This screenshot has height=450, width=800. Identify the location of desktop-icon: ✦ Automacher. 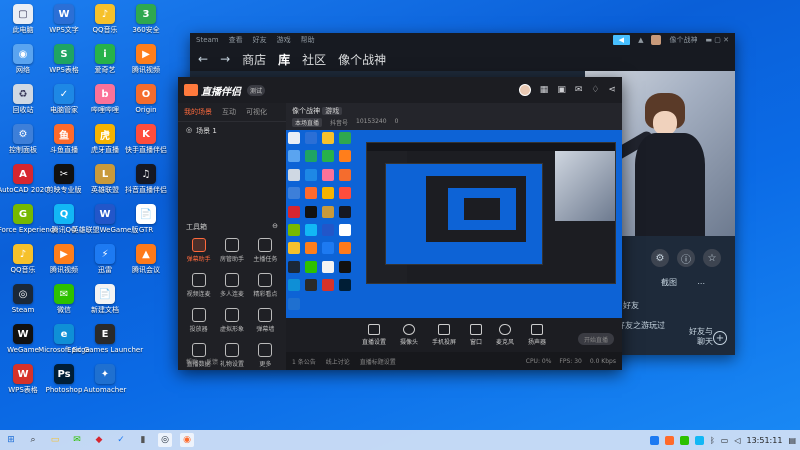
(105, 384).